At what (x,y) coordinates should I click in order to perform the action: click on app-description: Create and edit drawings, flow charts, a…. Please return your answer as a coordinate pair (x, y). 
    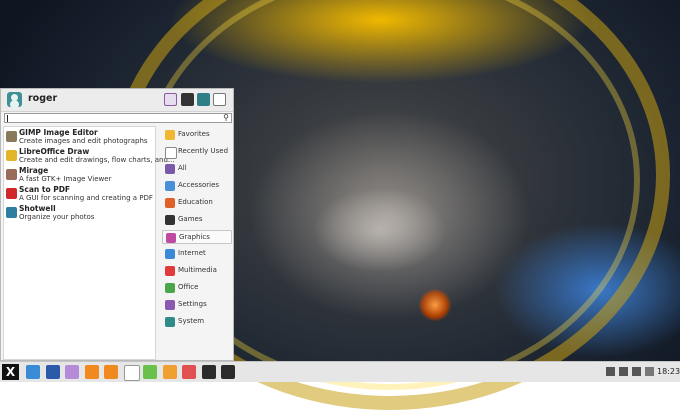
    Looking at the image, I should click on (97, 160).